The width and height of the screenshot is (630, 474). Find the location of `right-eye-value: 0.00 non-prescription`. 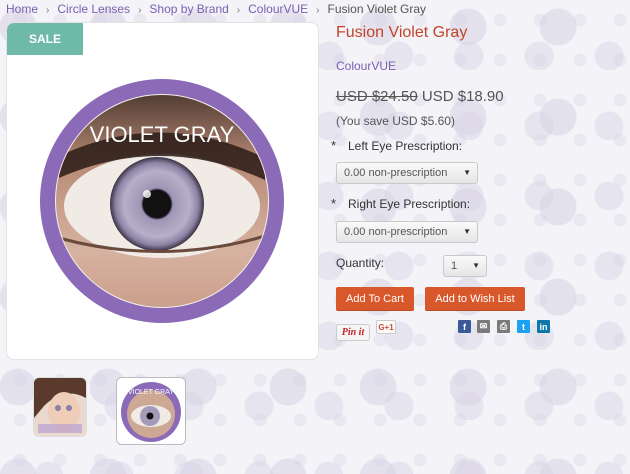

right-eye-value: 0.00 non-prescription is located at coordinates (396, 232).